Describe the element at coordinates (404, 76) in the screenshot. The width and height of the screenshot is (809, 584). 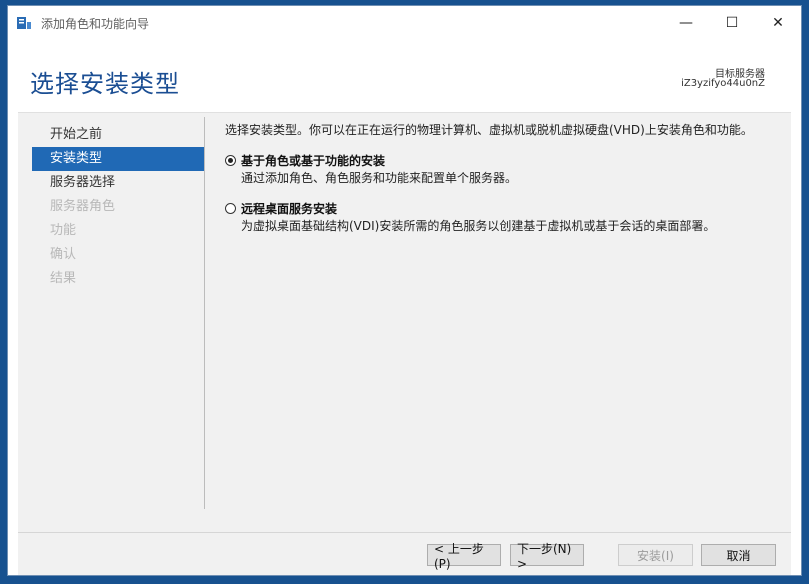
I see `wizard-header: 选择安装类型 目标服务器 iZ3yzifyo44u0nZ` at that location.